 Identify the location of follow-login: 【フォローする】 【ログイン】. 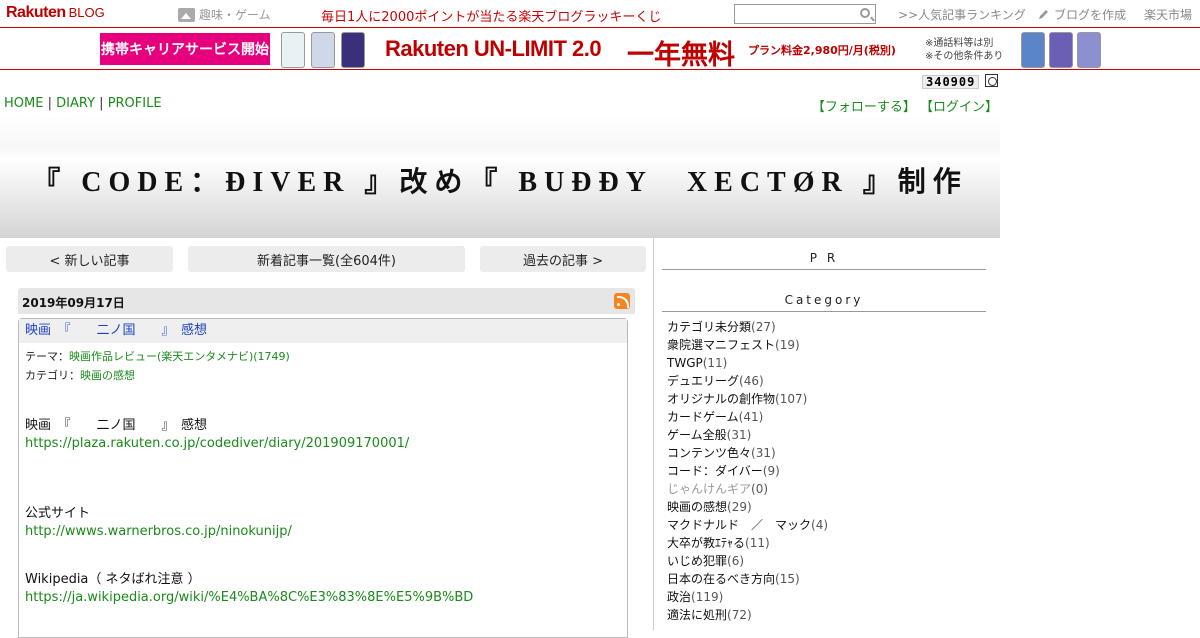
(905, 105).